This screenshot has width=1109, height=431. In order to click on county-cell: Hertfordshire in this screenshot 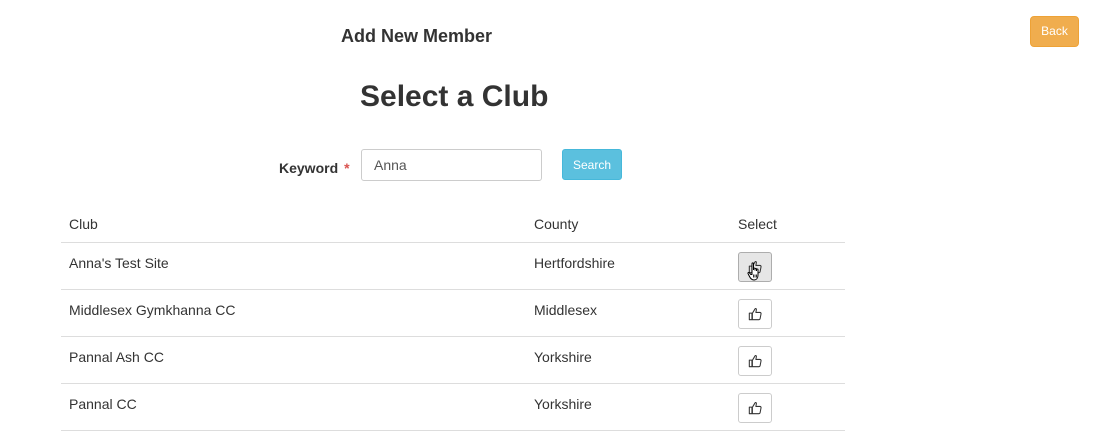, I will do `click(574, 263)`.